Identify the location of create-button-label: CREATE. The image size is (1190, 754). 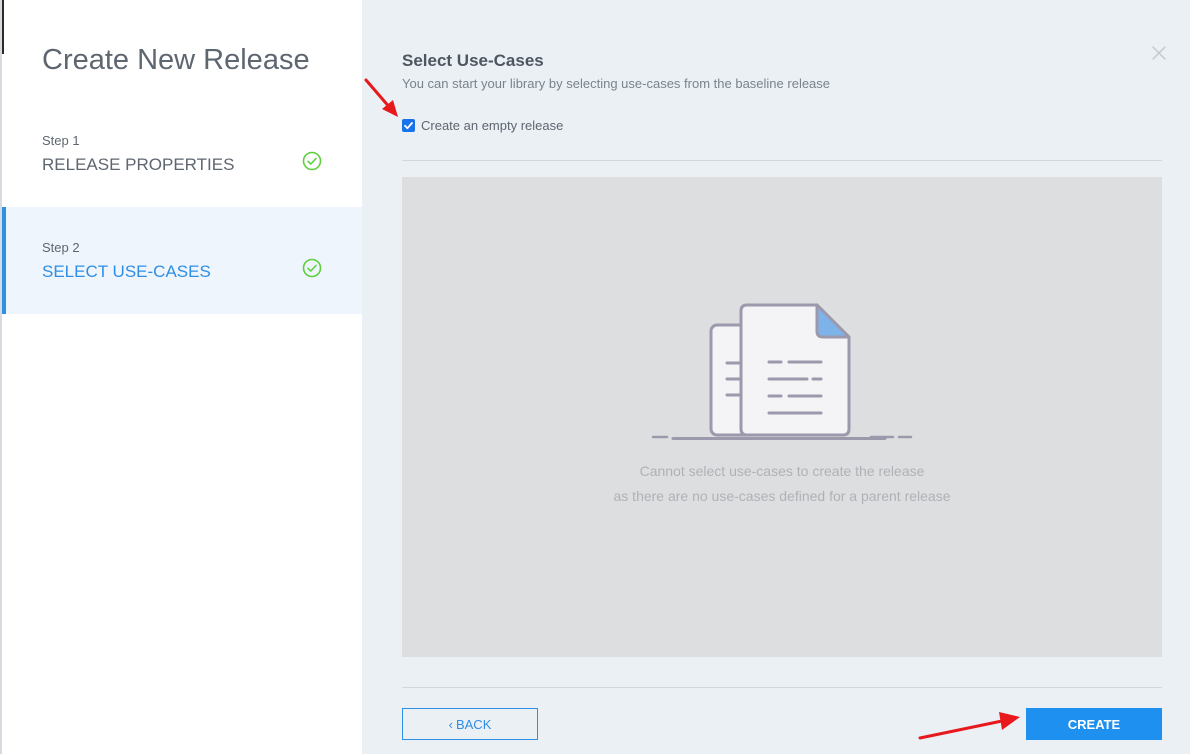
(1094, 724).